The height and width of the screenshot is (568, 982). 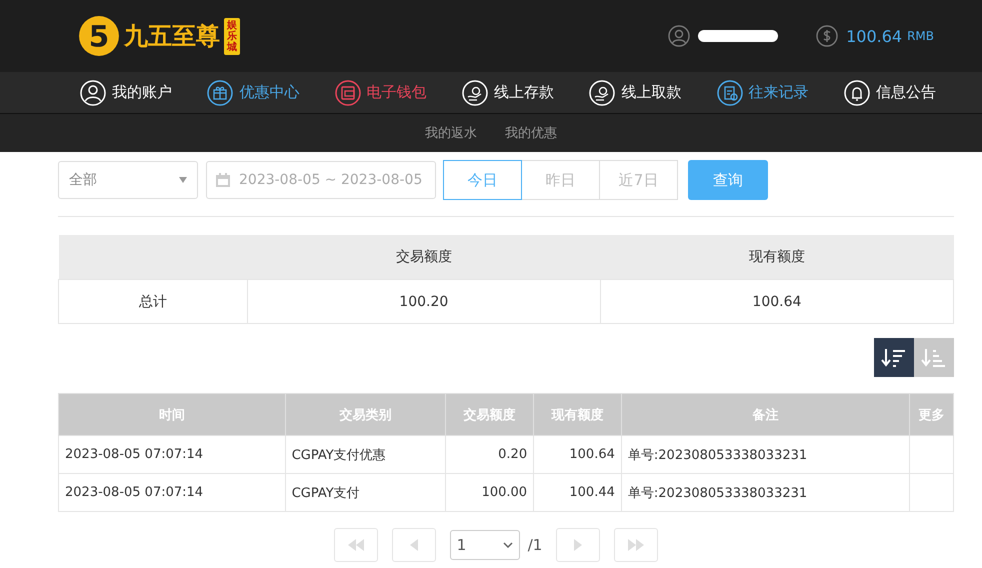 What do you see at coordinates (762, 93) in the screenshot?
I see `nav-item: 往来记录` at bounding box center [762, 93].